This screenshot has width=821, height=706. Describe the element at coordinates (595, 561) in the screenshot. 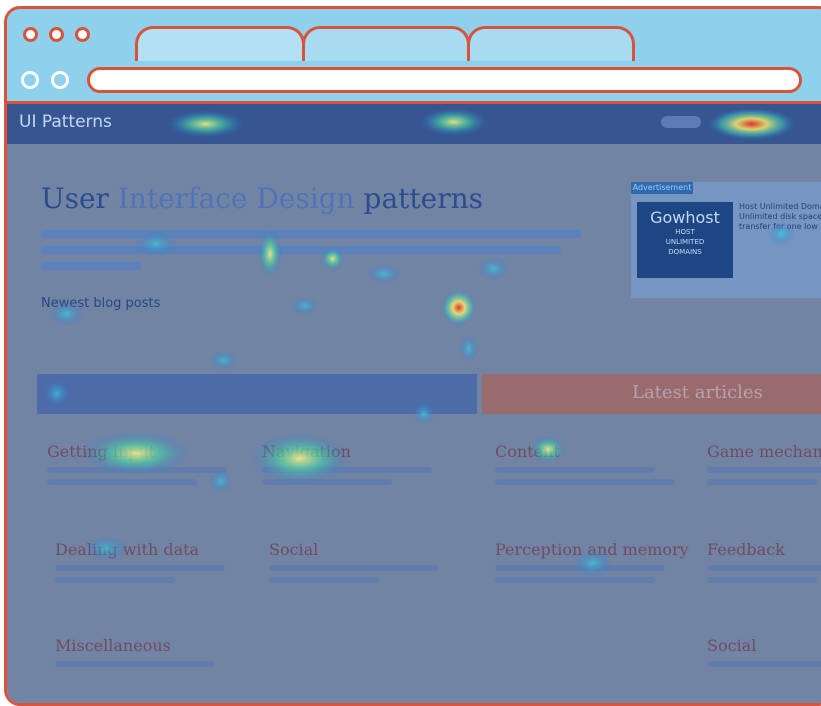

I see `category-perception-and-memory: Perception and memory` at that location.